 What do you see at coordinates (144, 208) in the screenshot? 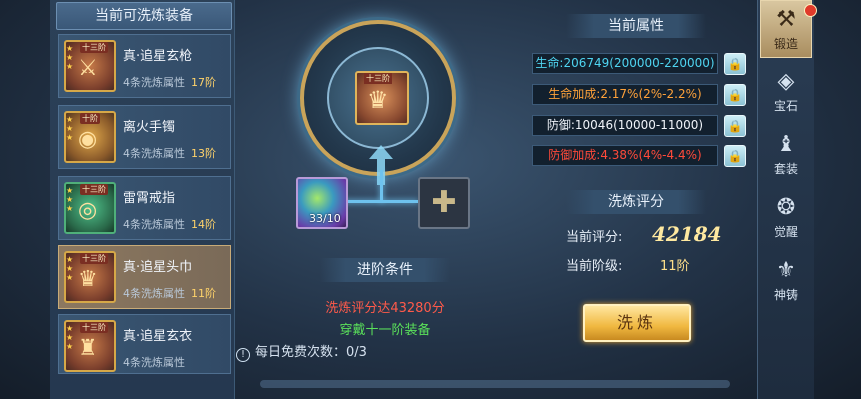
I see `equipment-item: ★ ★ ★ 十三阶 ◎ 雷霄戒指 4条洗炼属性 14阶` at bounding box center [144, 208].